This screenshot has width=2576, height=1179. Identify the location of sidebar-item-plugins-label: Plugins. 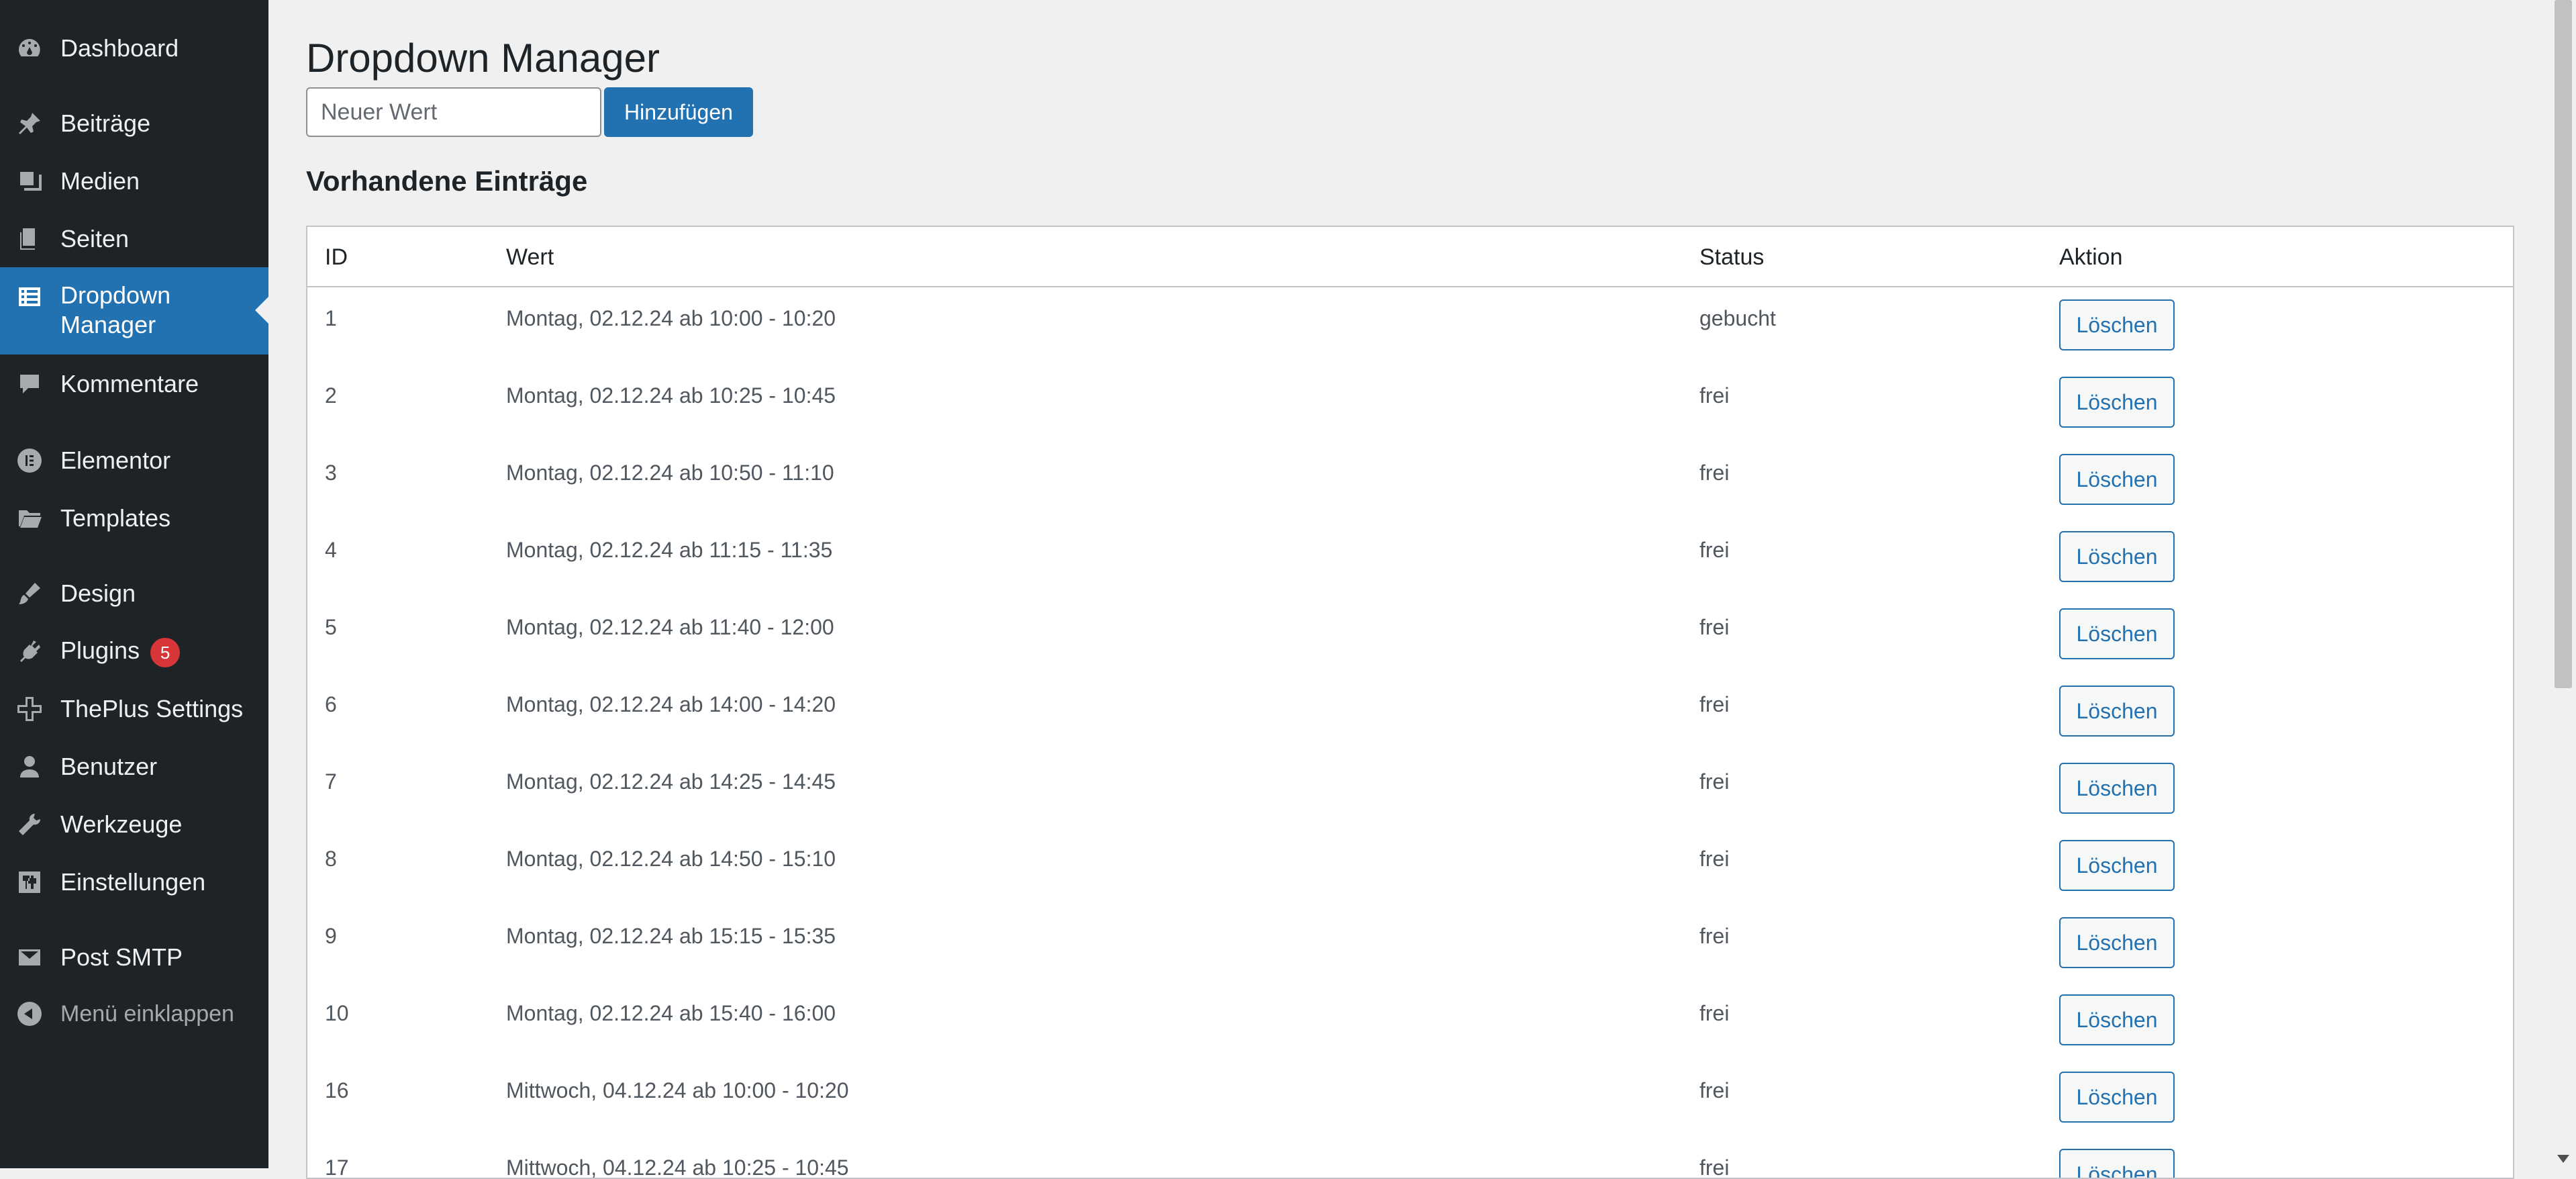
(100, 650).